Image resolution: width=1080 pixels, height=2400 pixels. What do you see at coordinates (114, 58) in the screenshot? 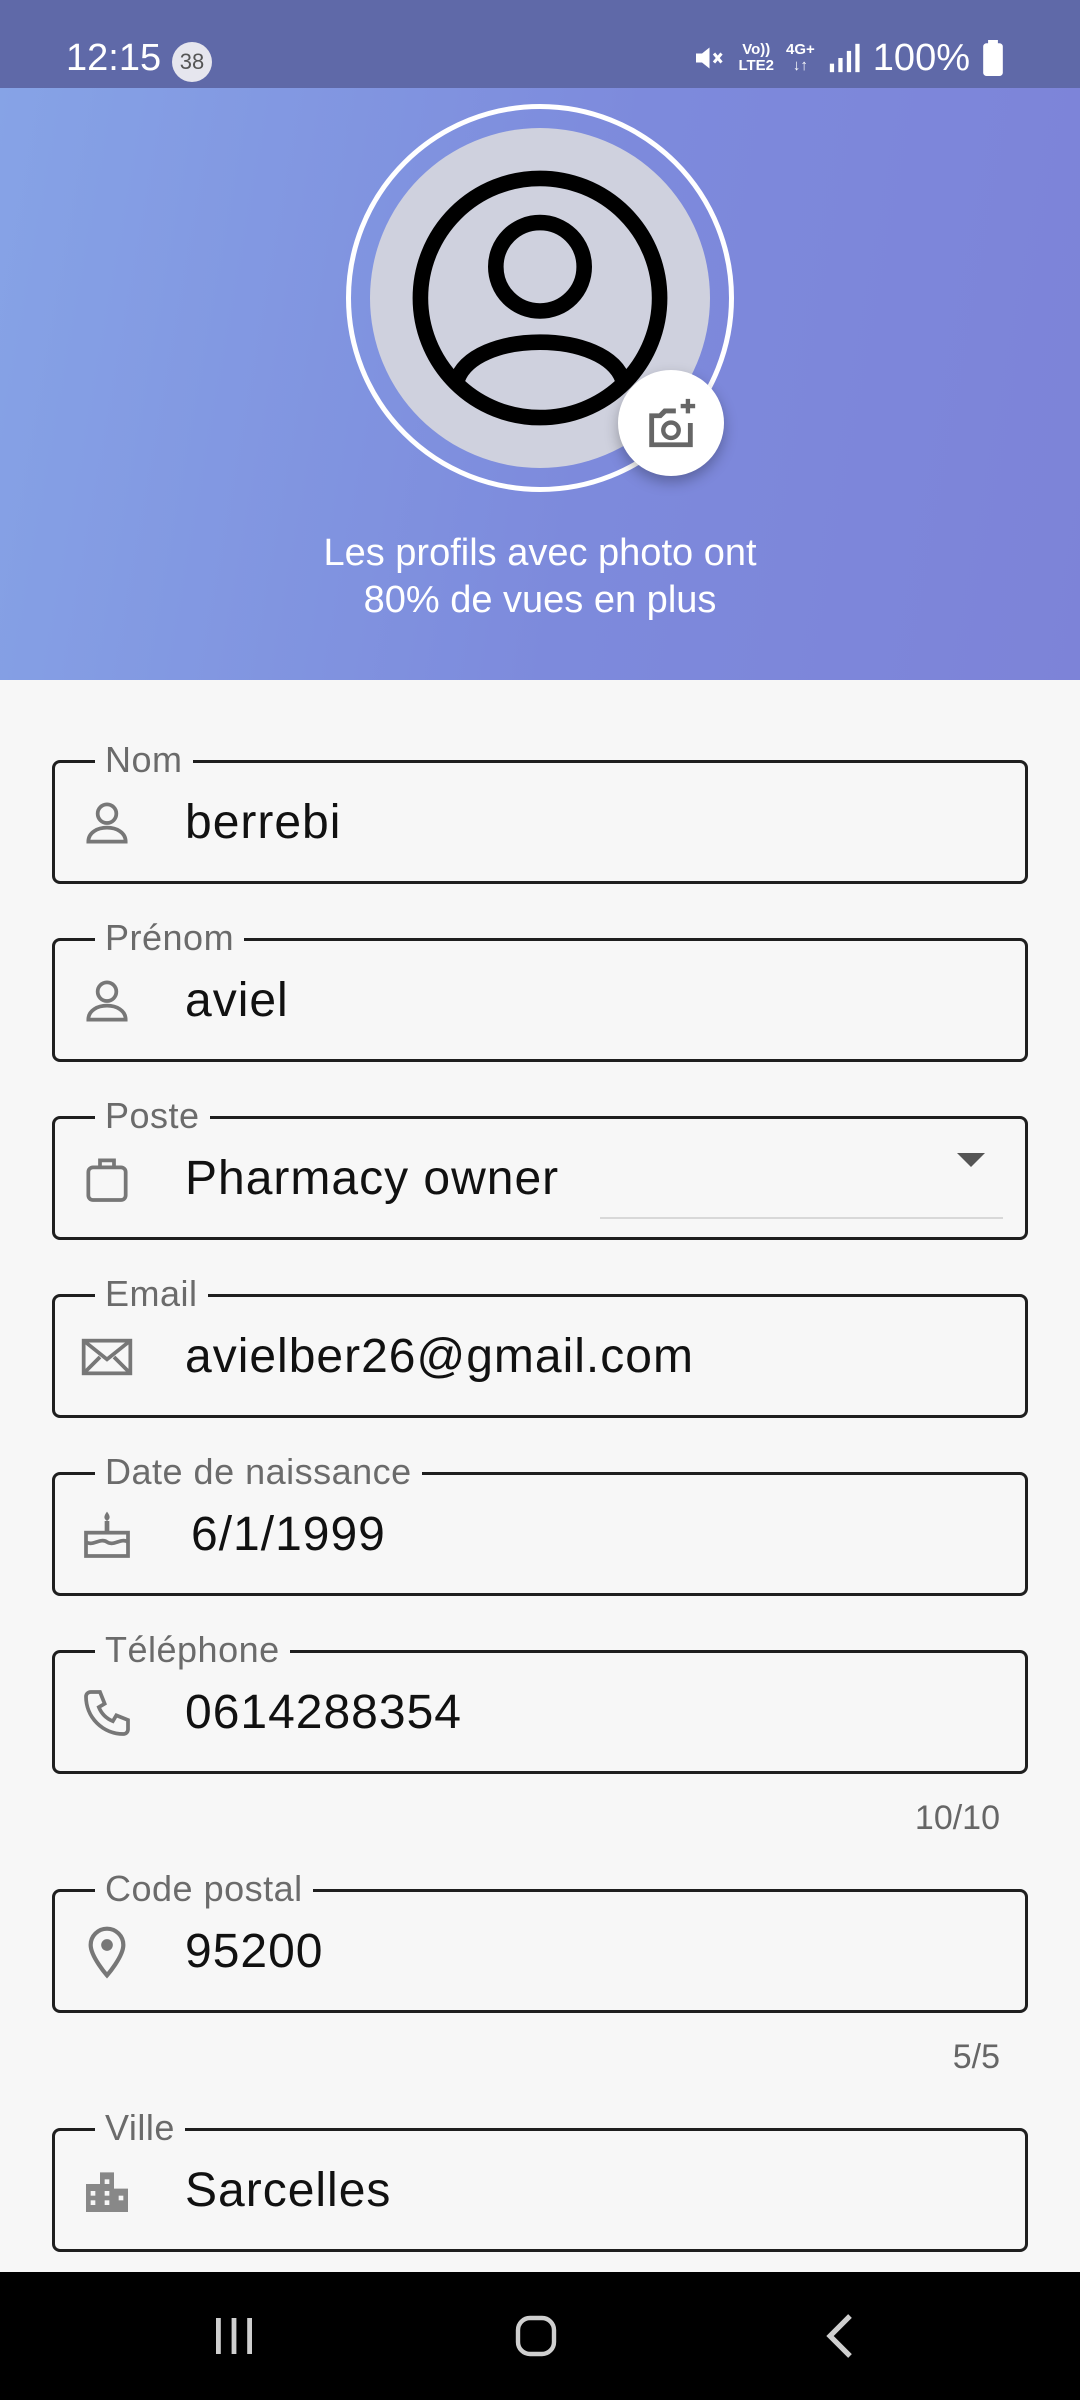
I see `status-time: 12:15` at bounding box center [114, 58].